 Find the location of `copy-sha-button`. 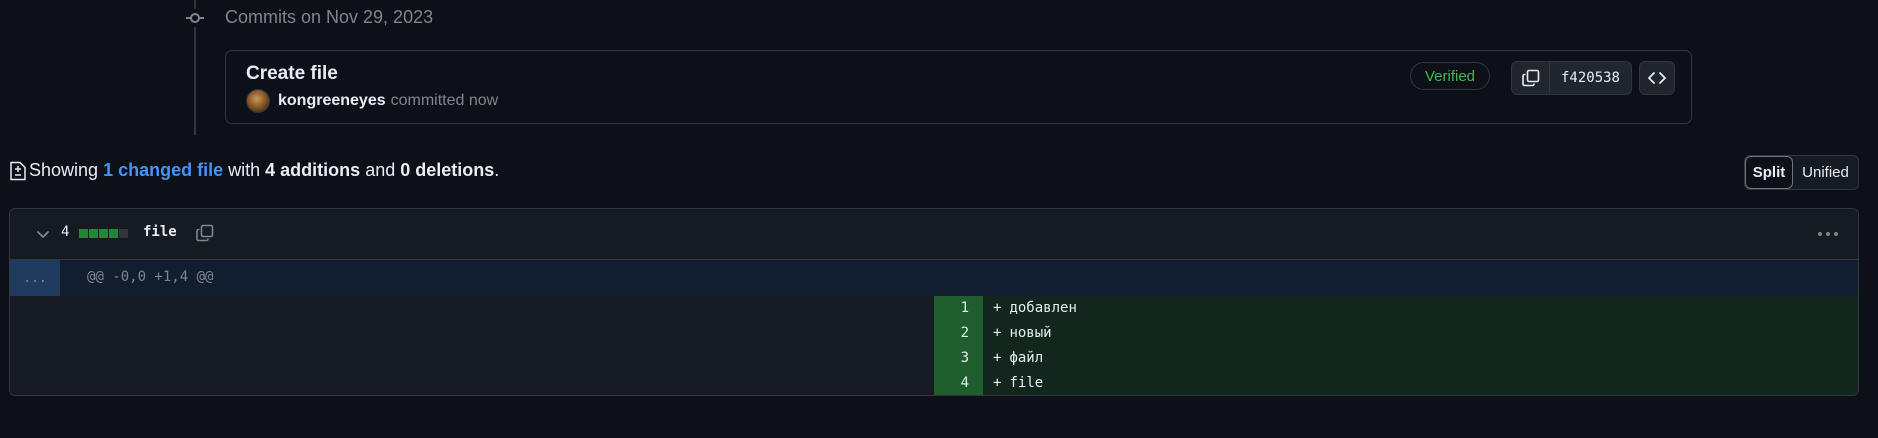

copy-sha-button is located at coordinates (1531, 78).